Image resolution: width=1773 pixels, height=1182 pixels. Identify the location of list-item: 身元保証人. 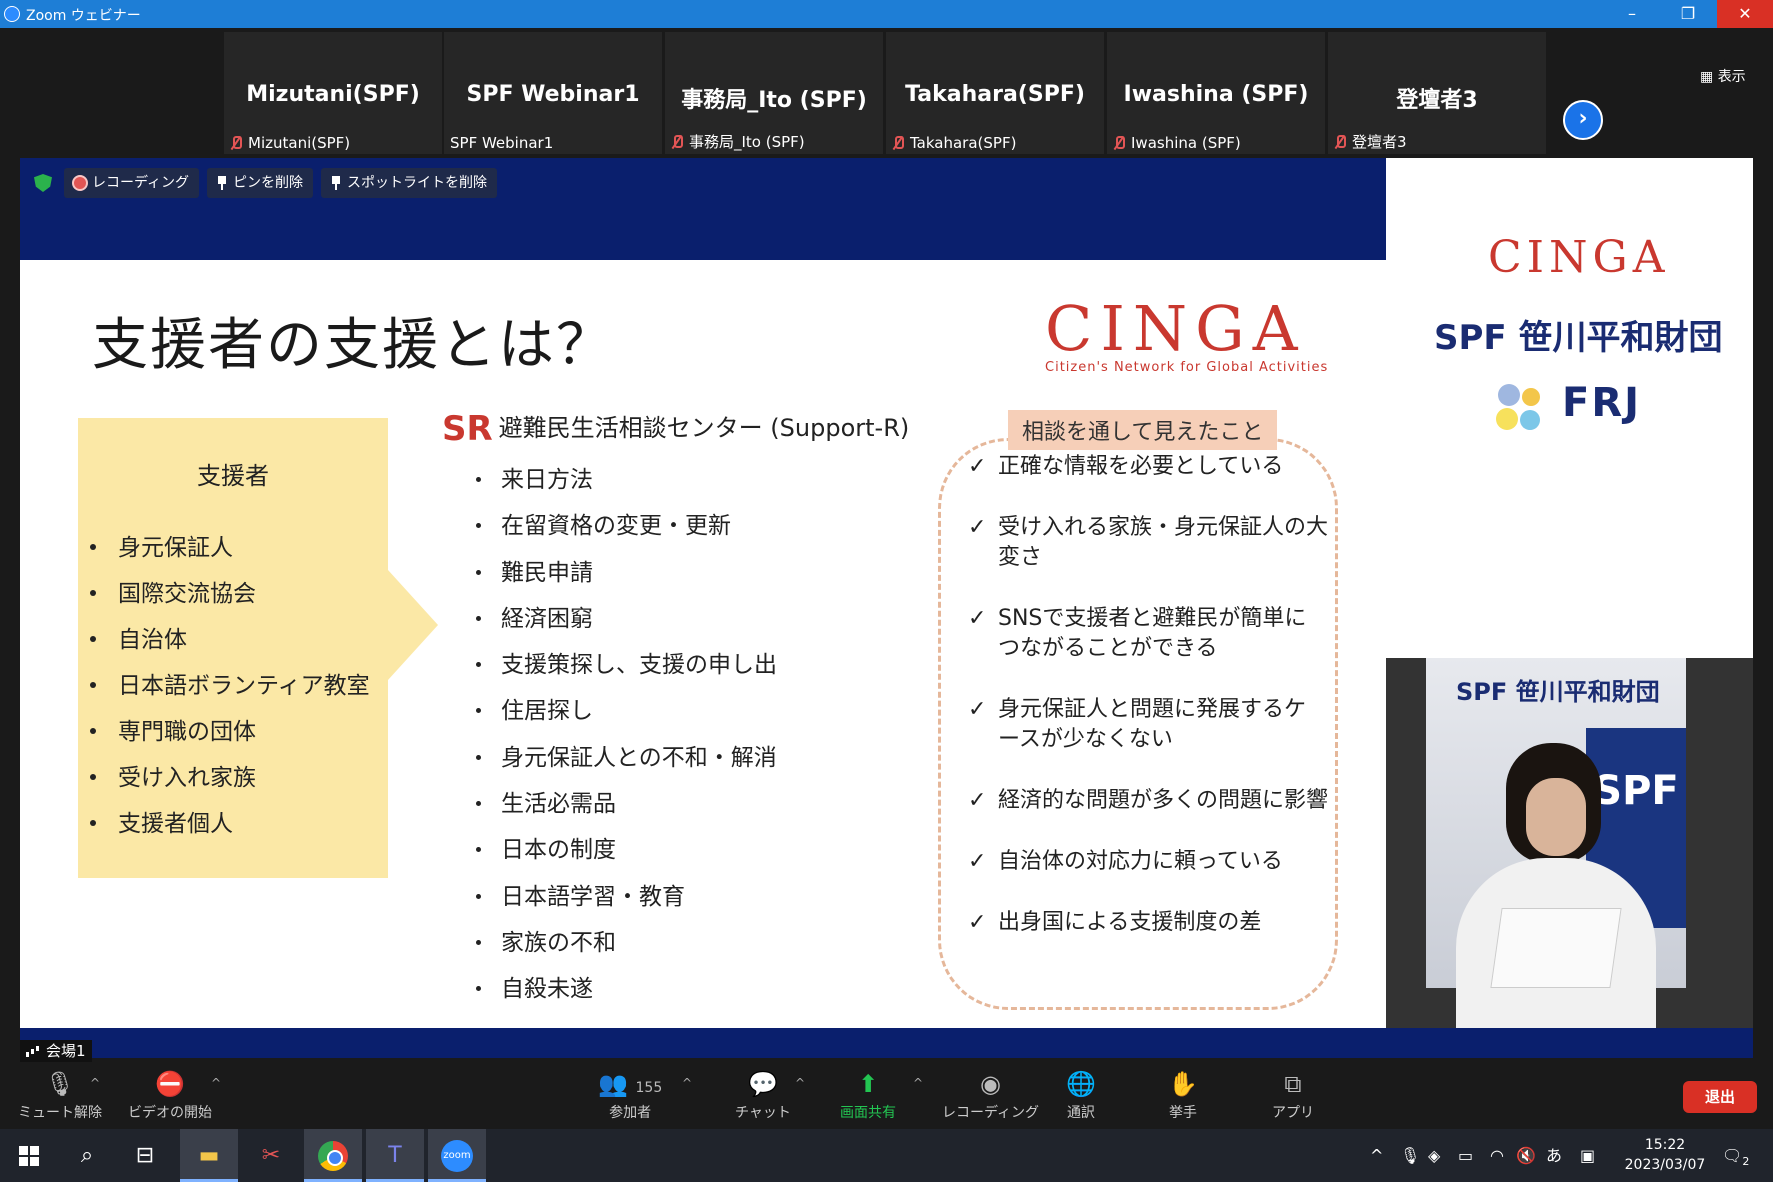
(230, 551).